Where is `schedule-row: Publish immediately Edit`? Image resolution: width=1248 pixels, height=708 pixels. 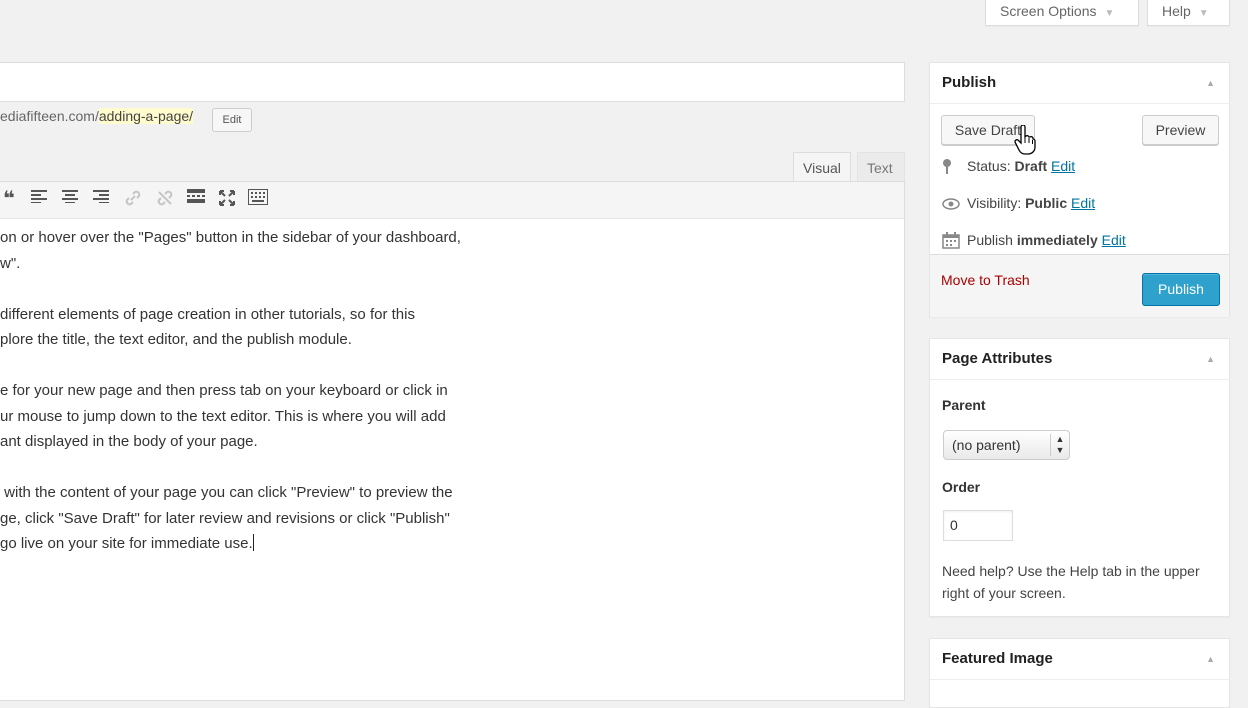
schedule-row: Publish immediately Edit is located at coordinates (1034, 240).